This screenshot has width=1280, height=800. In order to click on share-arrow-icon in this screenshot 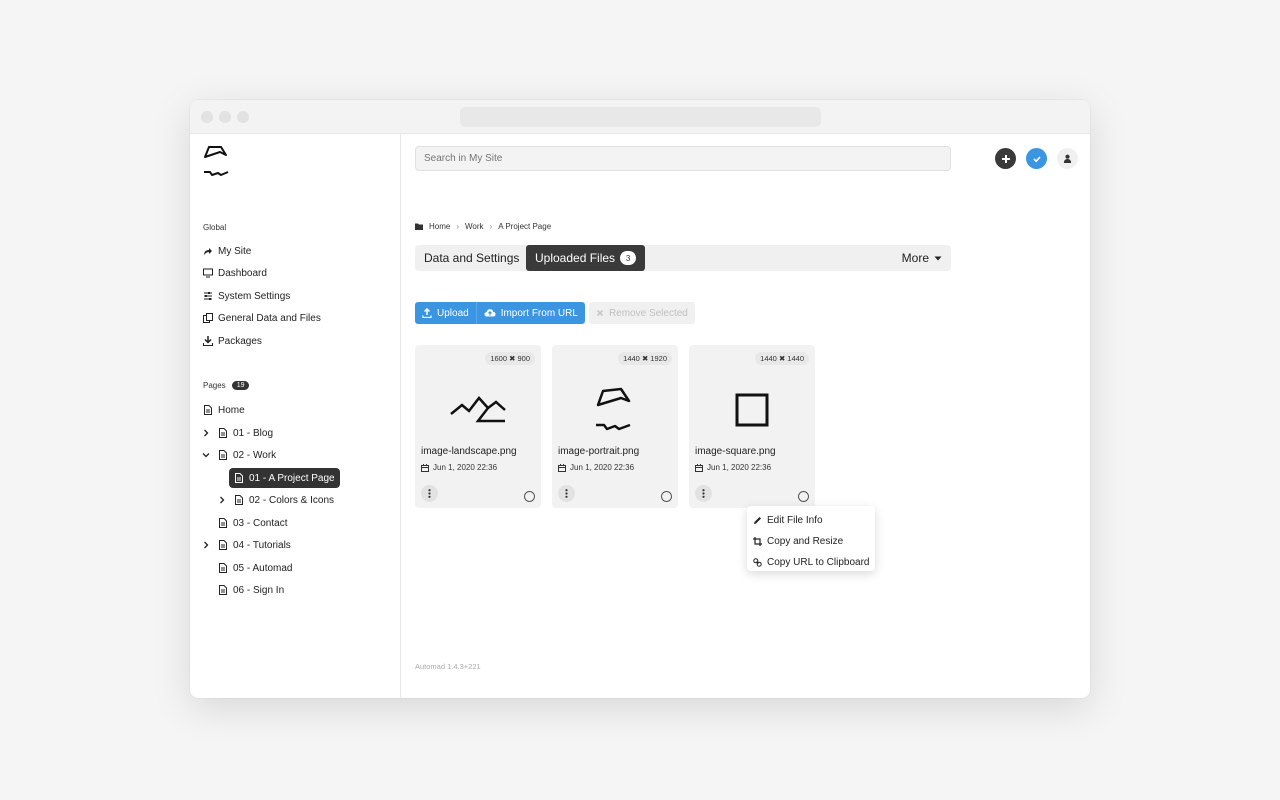, I will do `click(208, 251)`.